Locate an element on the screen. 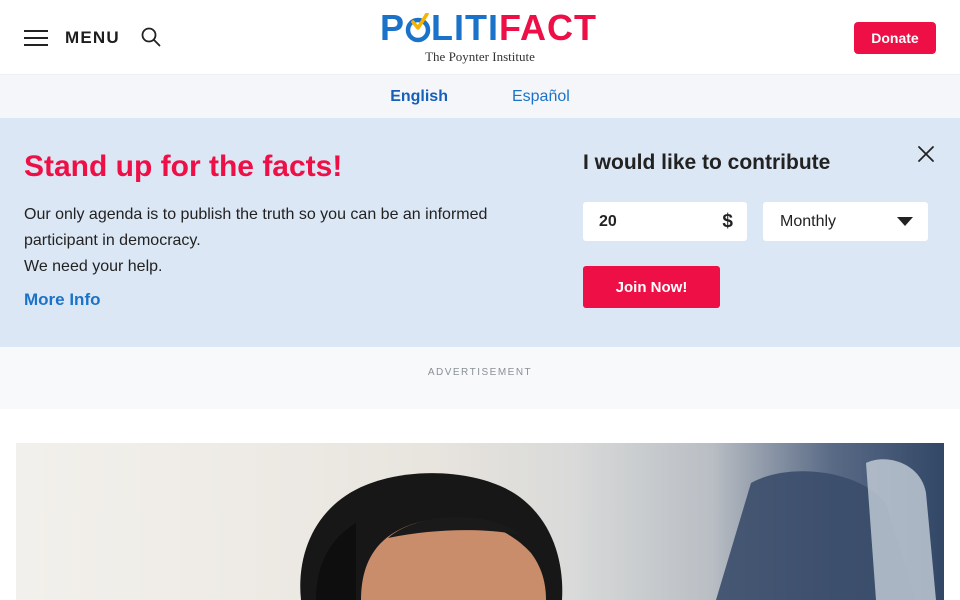 The width and height of the screenshot is (960, 600). menu-label: MENU is located at coordinates (92, 37).